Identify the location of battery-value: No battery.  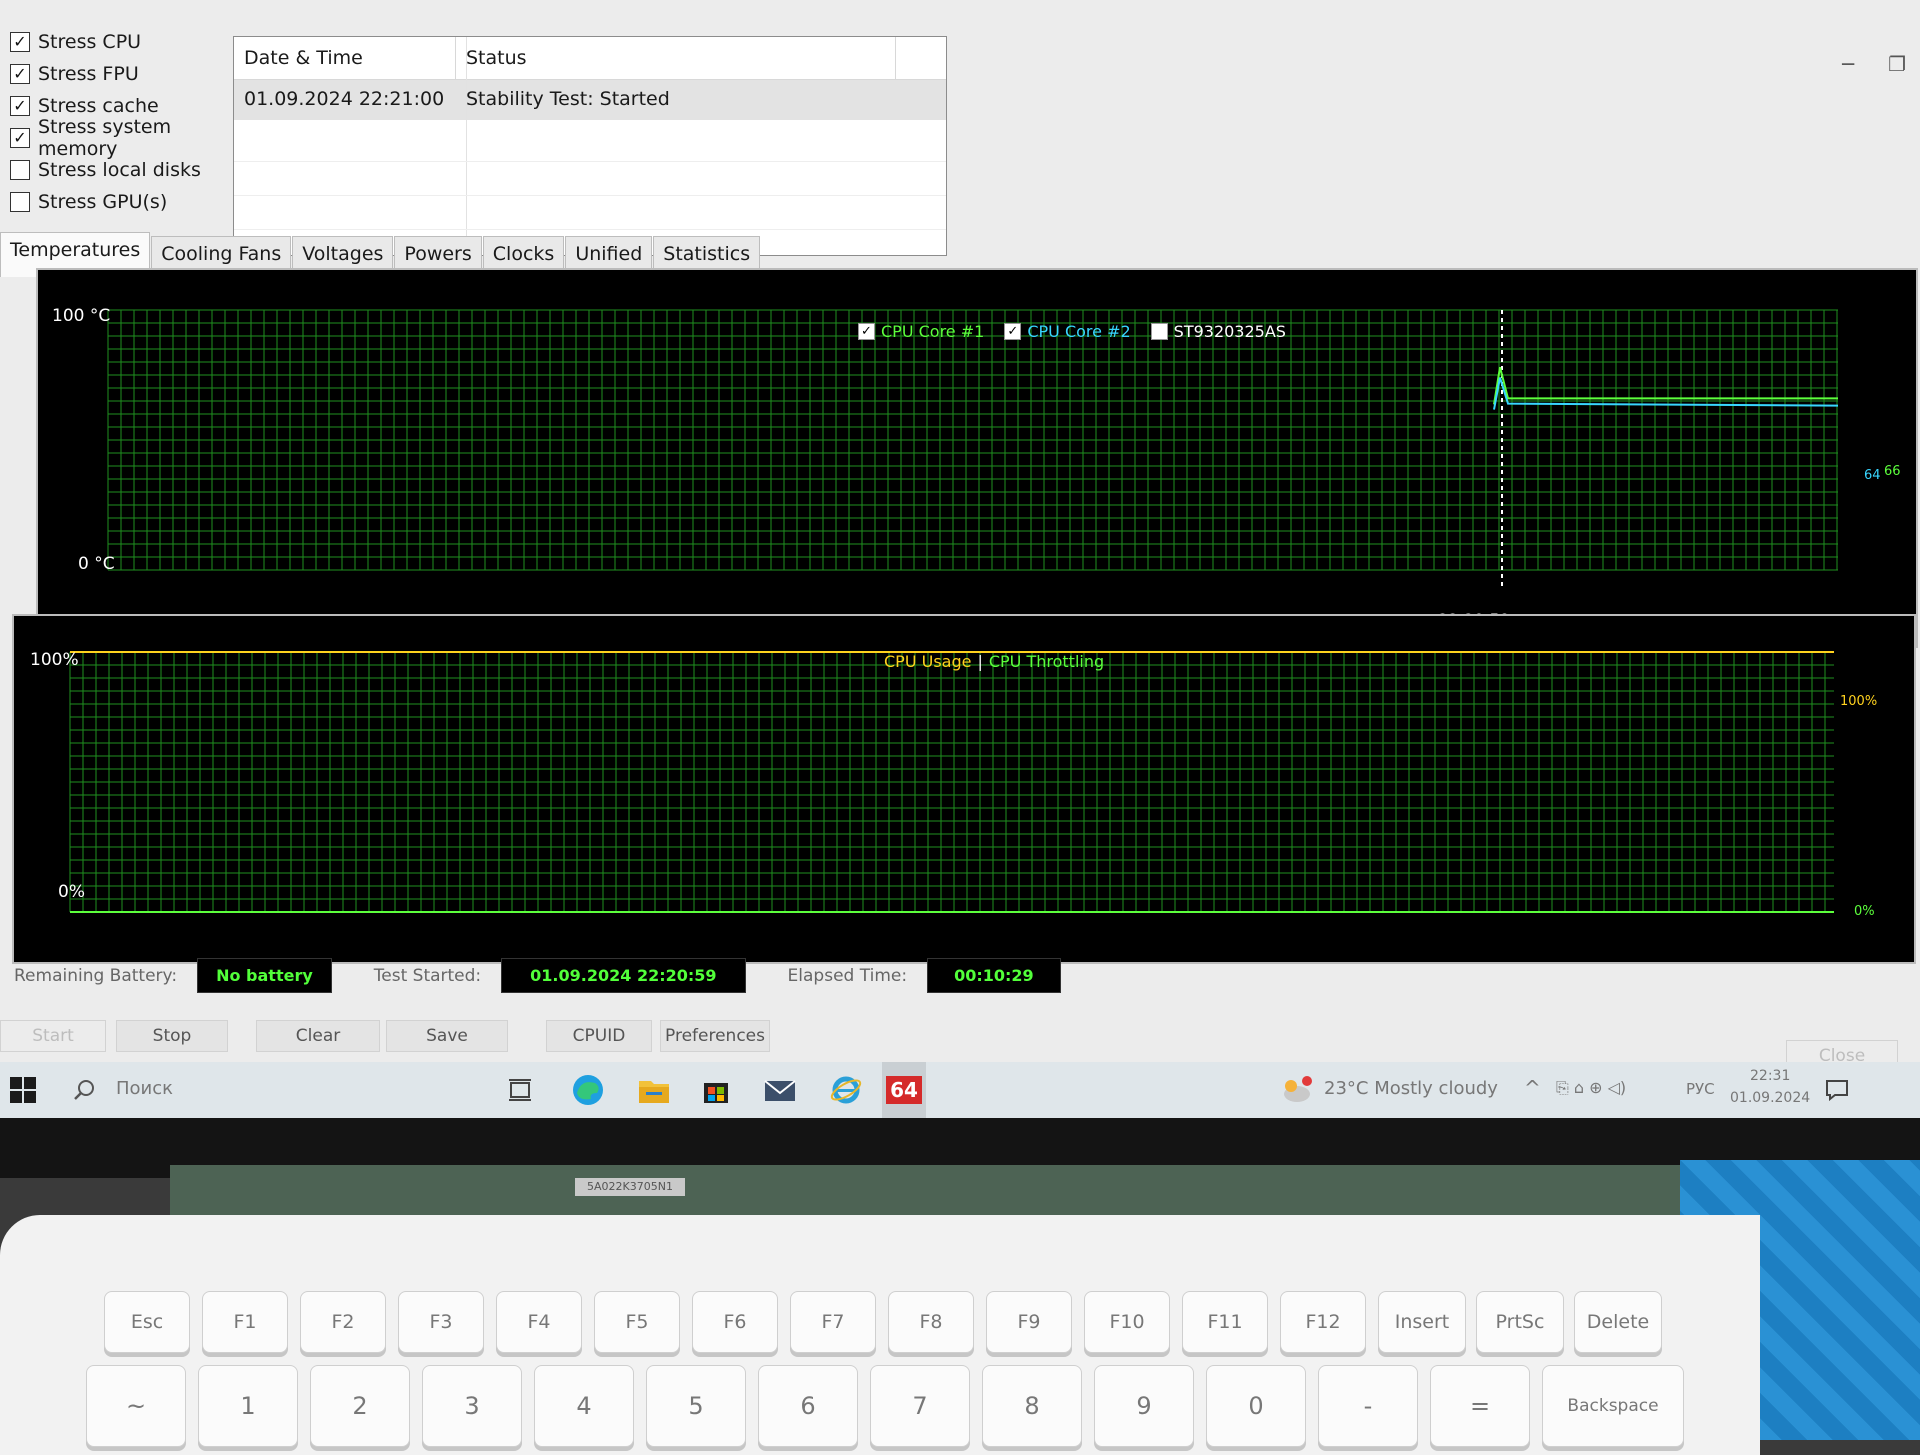
(264, 975).